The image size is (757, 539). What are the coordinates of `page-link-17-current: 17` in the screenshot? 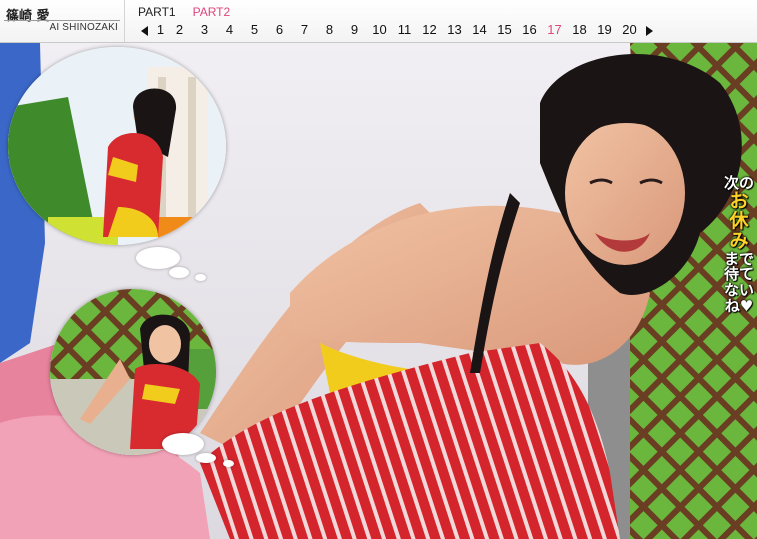 It's located at (554, 29).